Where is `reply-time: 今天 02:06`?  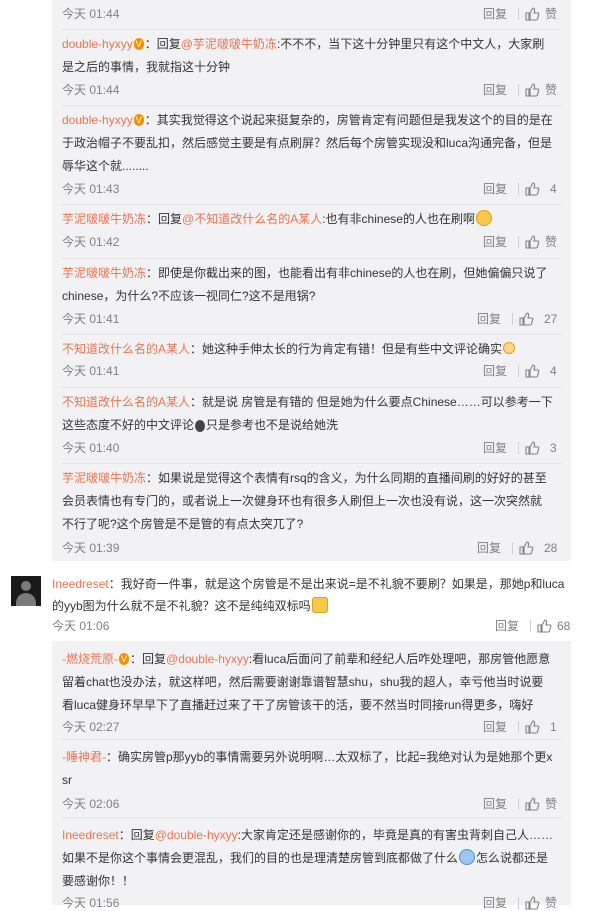
reply-time: 今天 02:06 is located at coordinates (91, 804).